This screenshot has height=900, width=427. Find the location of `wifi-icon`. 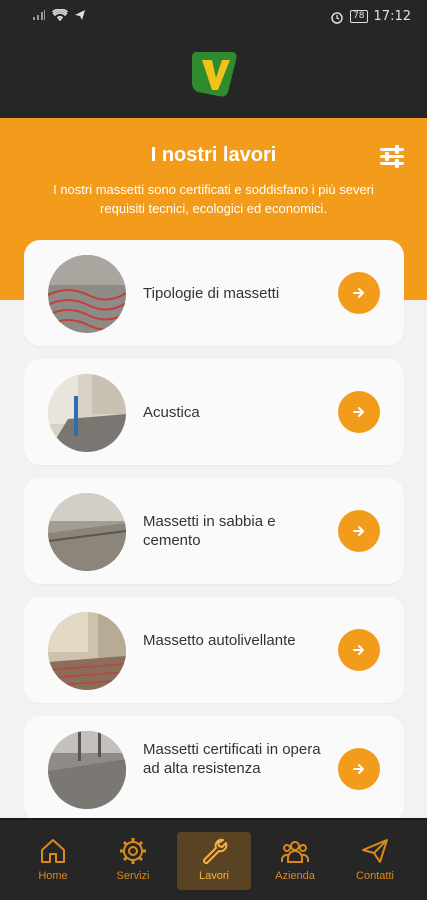

wifi-icon is located at coordinates (60, 15).